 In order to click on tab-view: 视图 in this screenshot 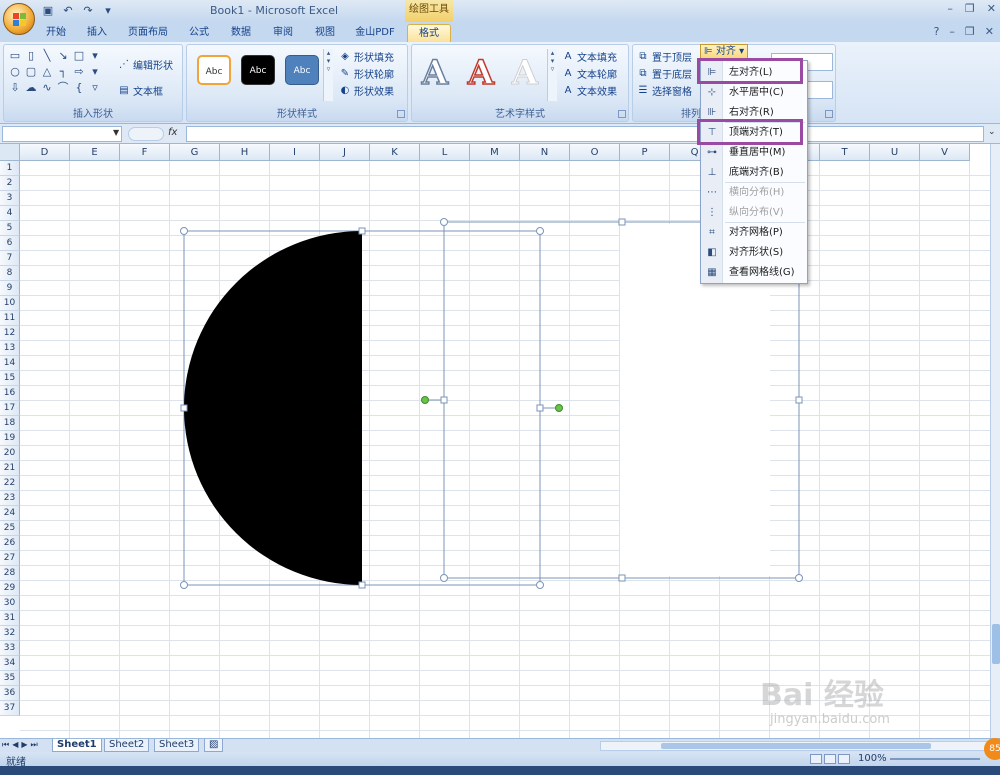, I will do `click(325, 33)`.